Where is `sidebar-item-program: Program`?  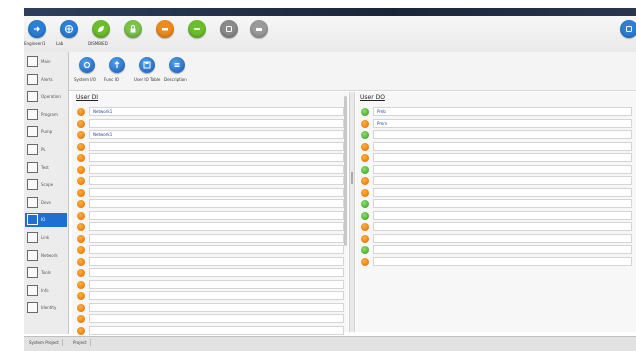
sidebar-item-program: Program is located at coordinates (46, 115).